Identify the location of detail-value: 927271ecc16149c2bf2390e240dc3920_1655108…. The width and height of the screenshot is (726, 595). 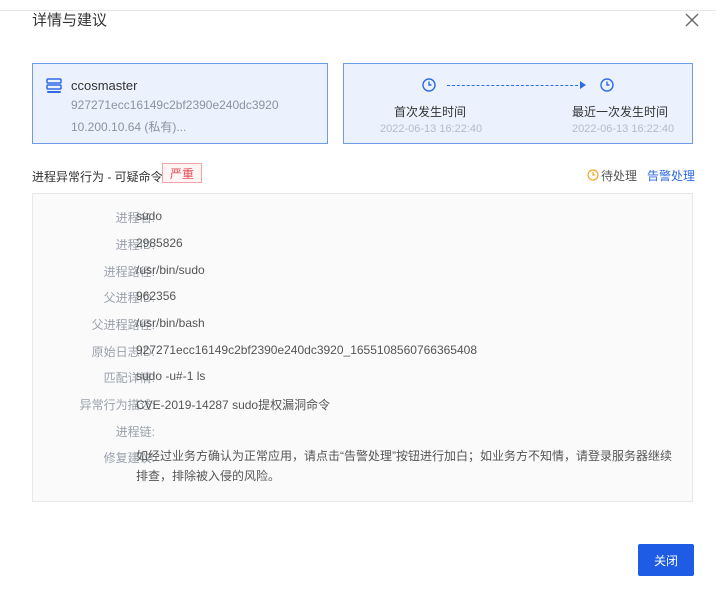
(307, 350).